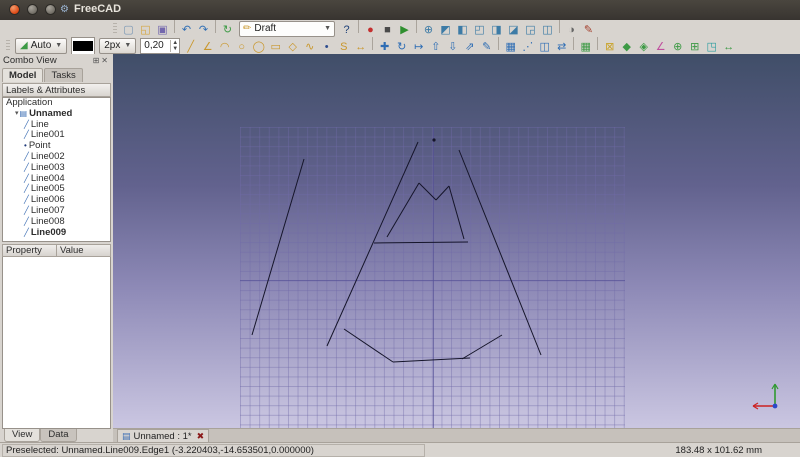 This screenshot has width=800, height=457. What do you see at coordinates (63, 75) in the screenshot?
I see `tab-tasks: Tasks` at bounding box center [63, 75].